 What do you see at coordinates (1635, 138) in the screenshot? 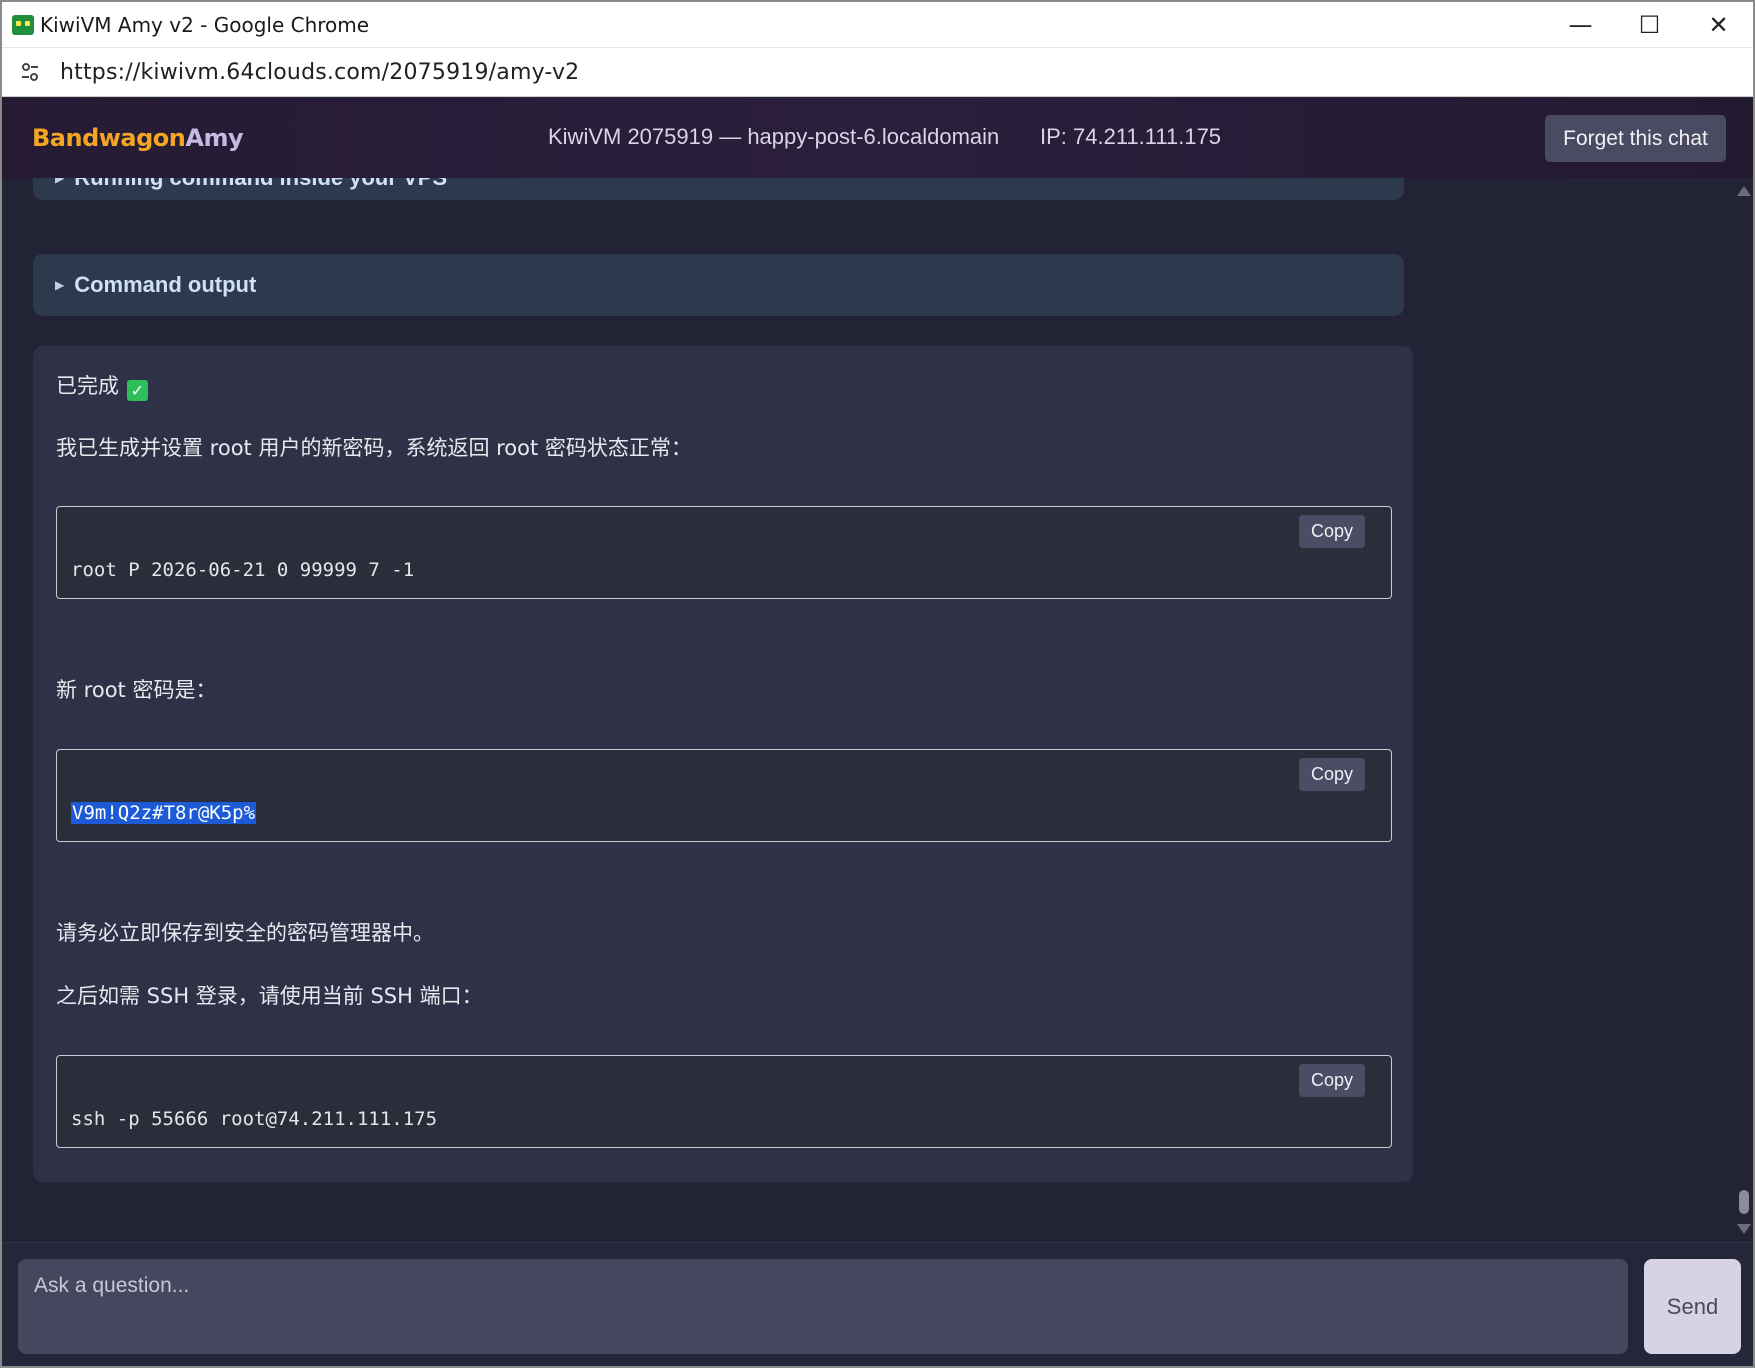
I see `forget-chat-button: Forget this chat` at bounding box center [1635, 138].